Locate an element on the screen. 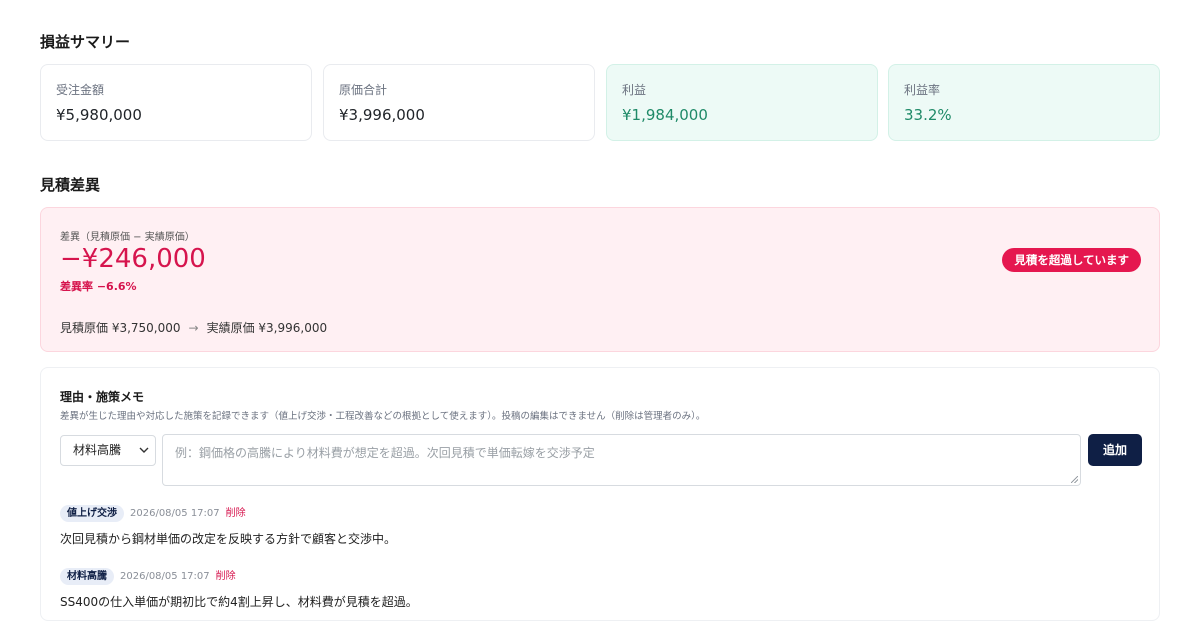  card-total-cost: 原価合計 ¥3,996,000 is located at coordinates (459, 102).